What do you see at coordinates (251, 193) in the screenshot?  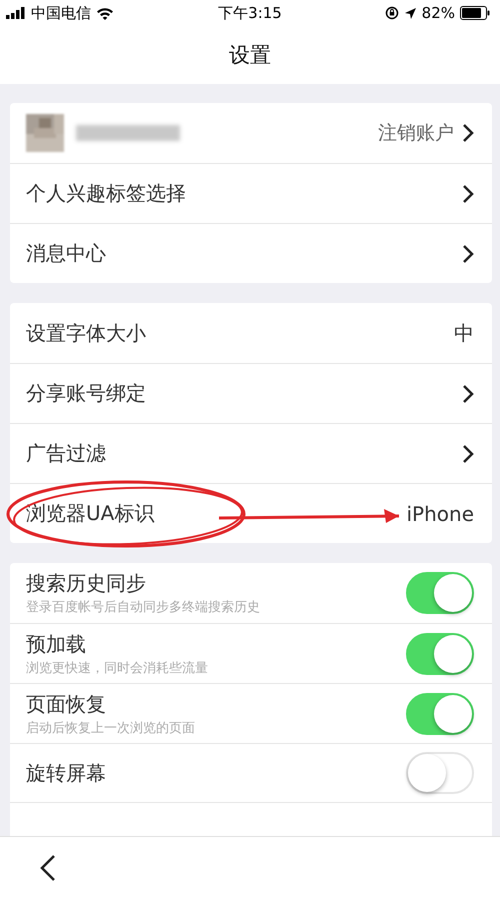 I see `settings-row: 个人兴趣标签选择` at bounding box center [251, 193].